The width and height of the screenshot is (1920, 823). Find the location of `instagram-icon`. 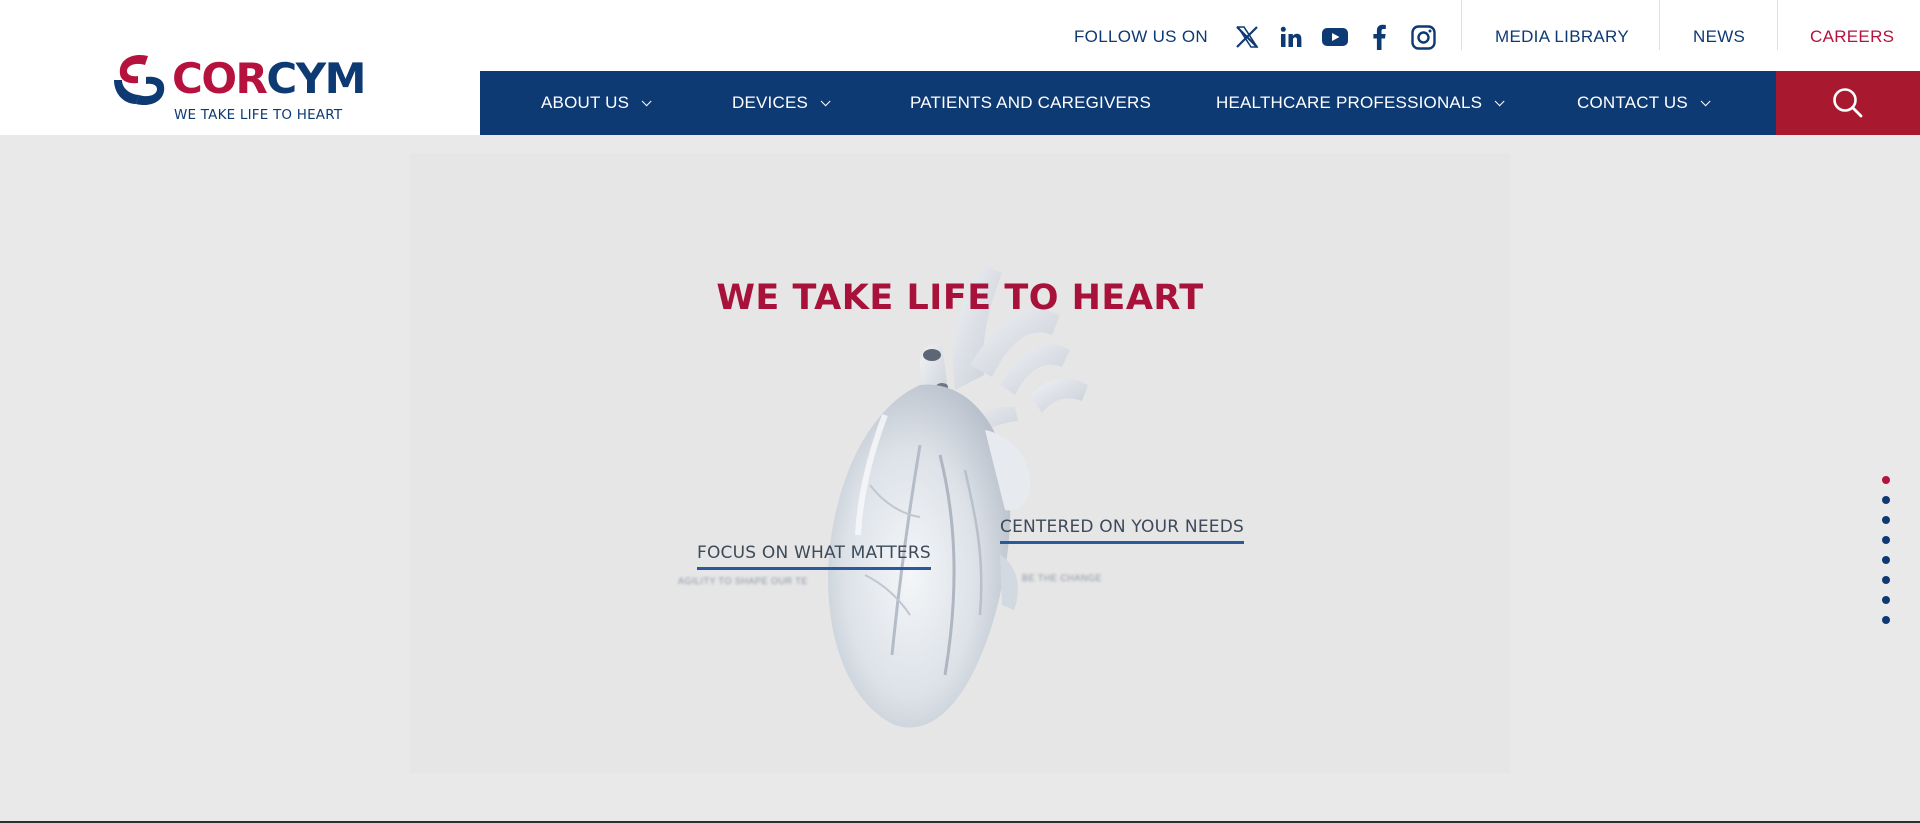

instagram-icon is located at coordinates (1423, 37).